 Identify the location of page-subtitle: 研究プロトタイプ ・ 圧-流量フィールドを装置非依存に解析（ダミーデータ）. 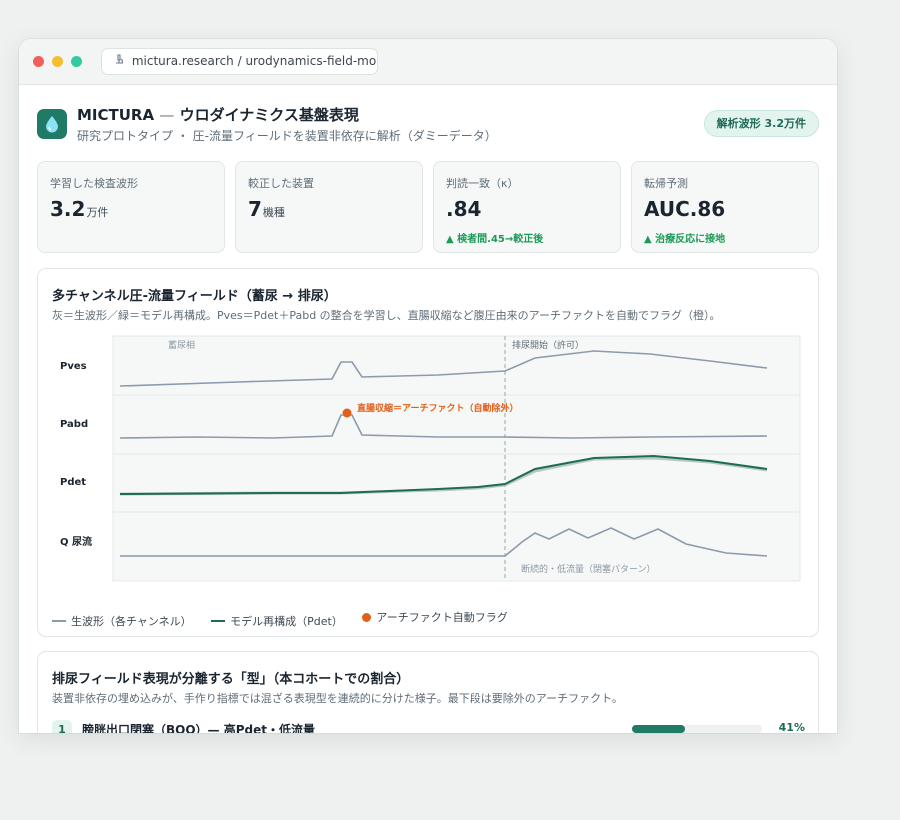
(287, 136).